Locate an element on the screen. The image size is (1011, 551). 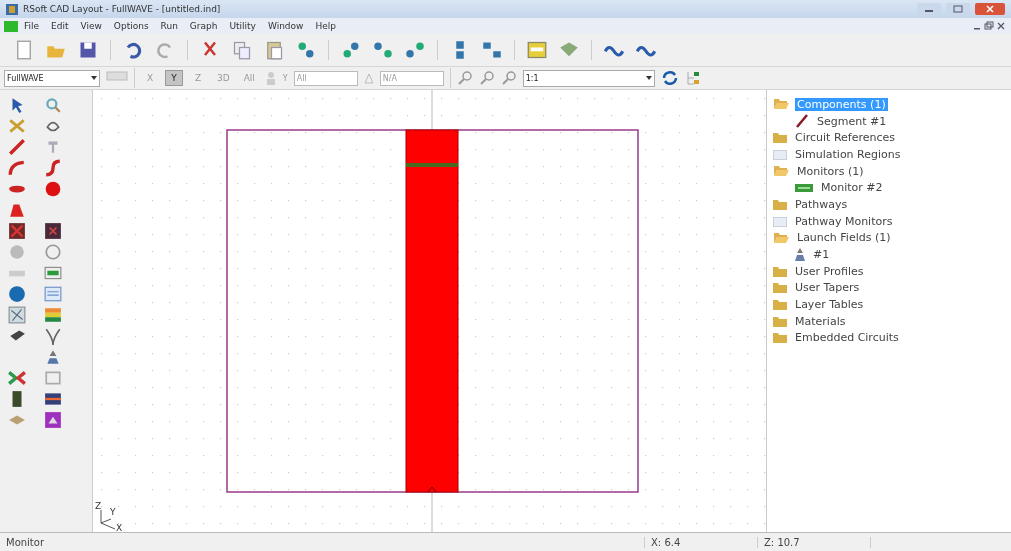
tree-item: Monitor #2 is located at coordinates (852, 188).